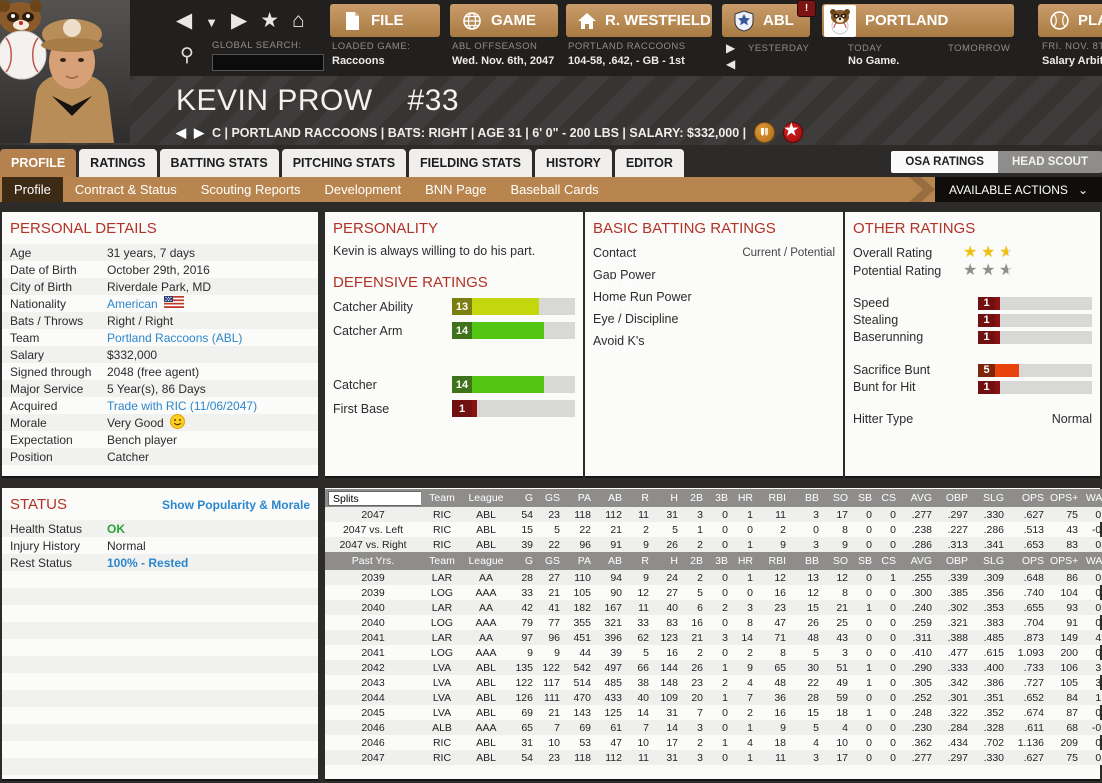 Image resolution: width=1102 pixels, height=783 pixels. What do you see at coordinates (730, 64) in the screenshot?
I see `prev-day-arrow-icon: ◀` at bounding box center [730, 64].